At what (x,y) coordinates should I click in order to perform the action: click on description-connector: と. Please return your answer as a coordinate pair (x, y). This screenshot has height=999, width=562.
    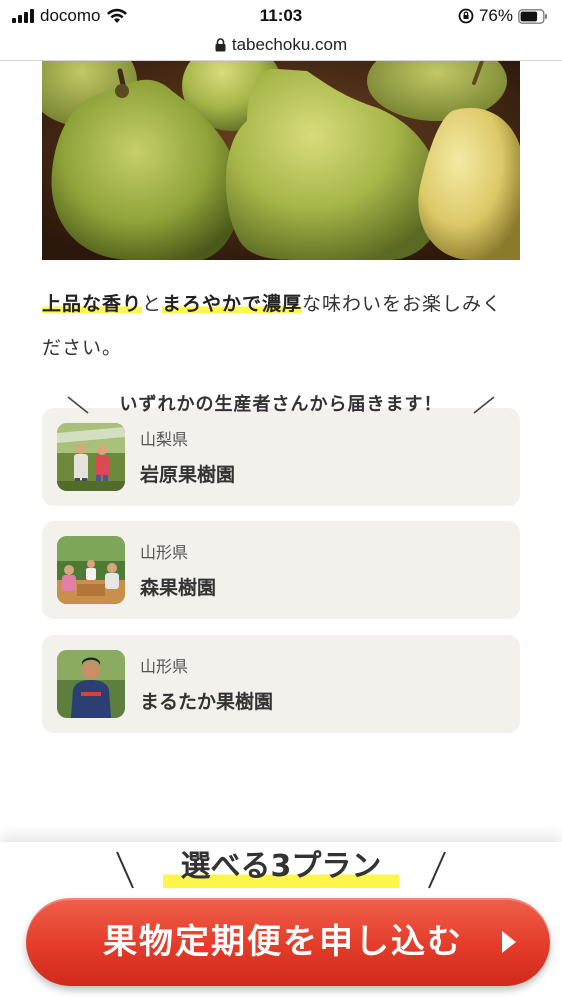
    Looking at the image, I should click on (152, 304).